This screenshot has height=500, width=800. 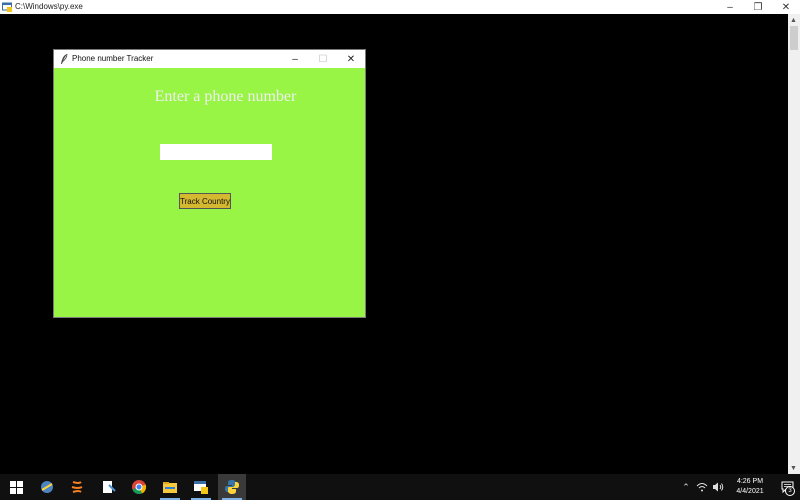 I want to click on taskbar-app-idle, so click(x=47, y=487).